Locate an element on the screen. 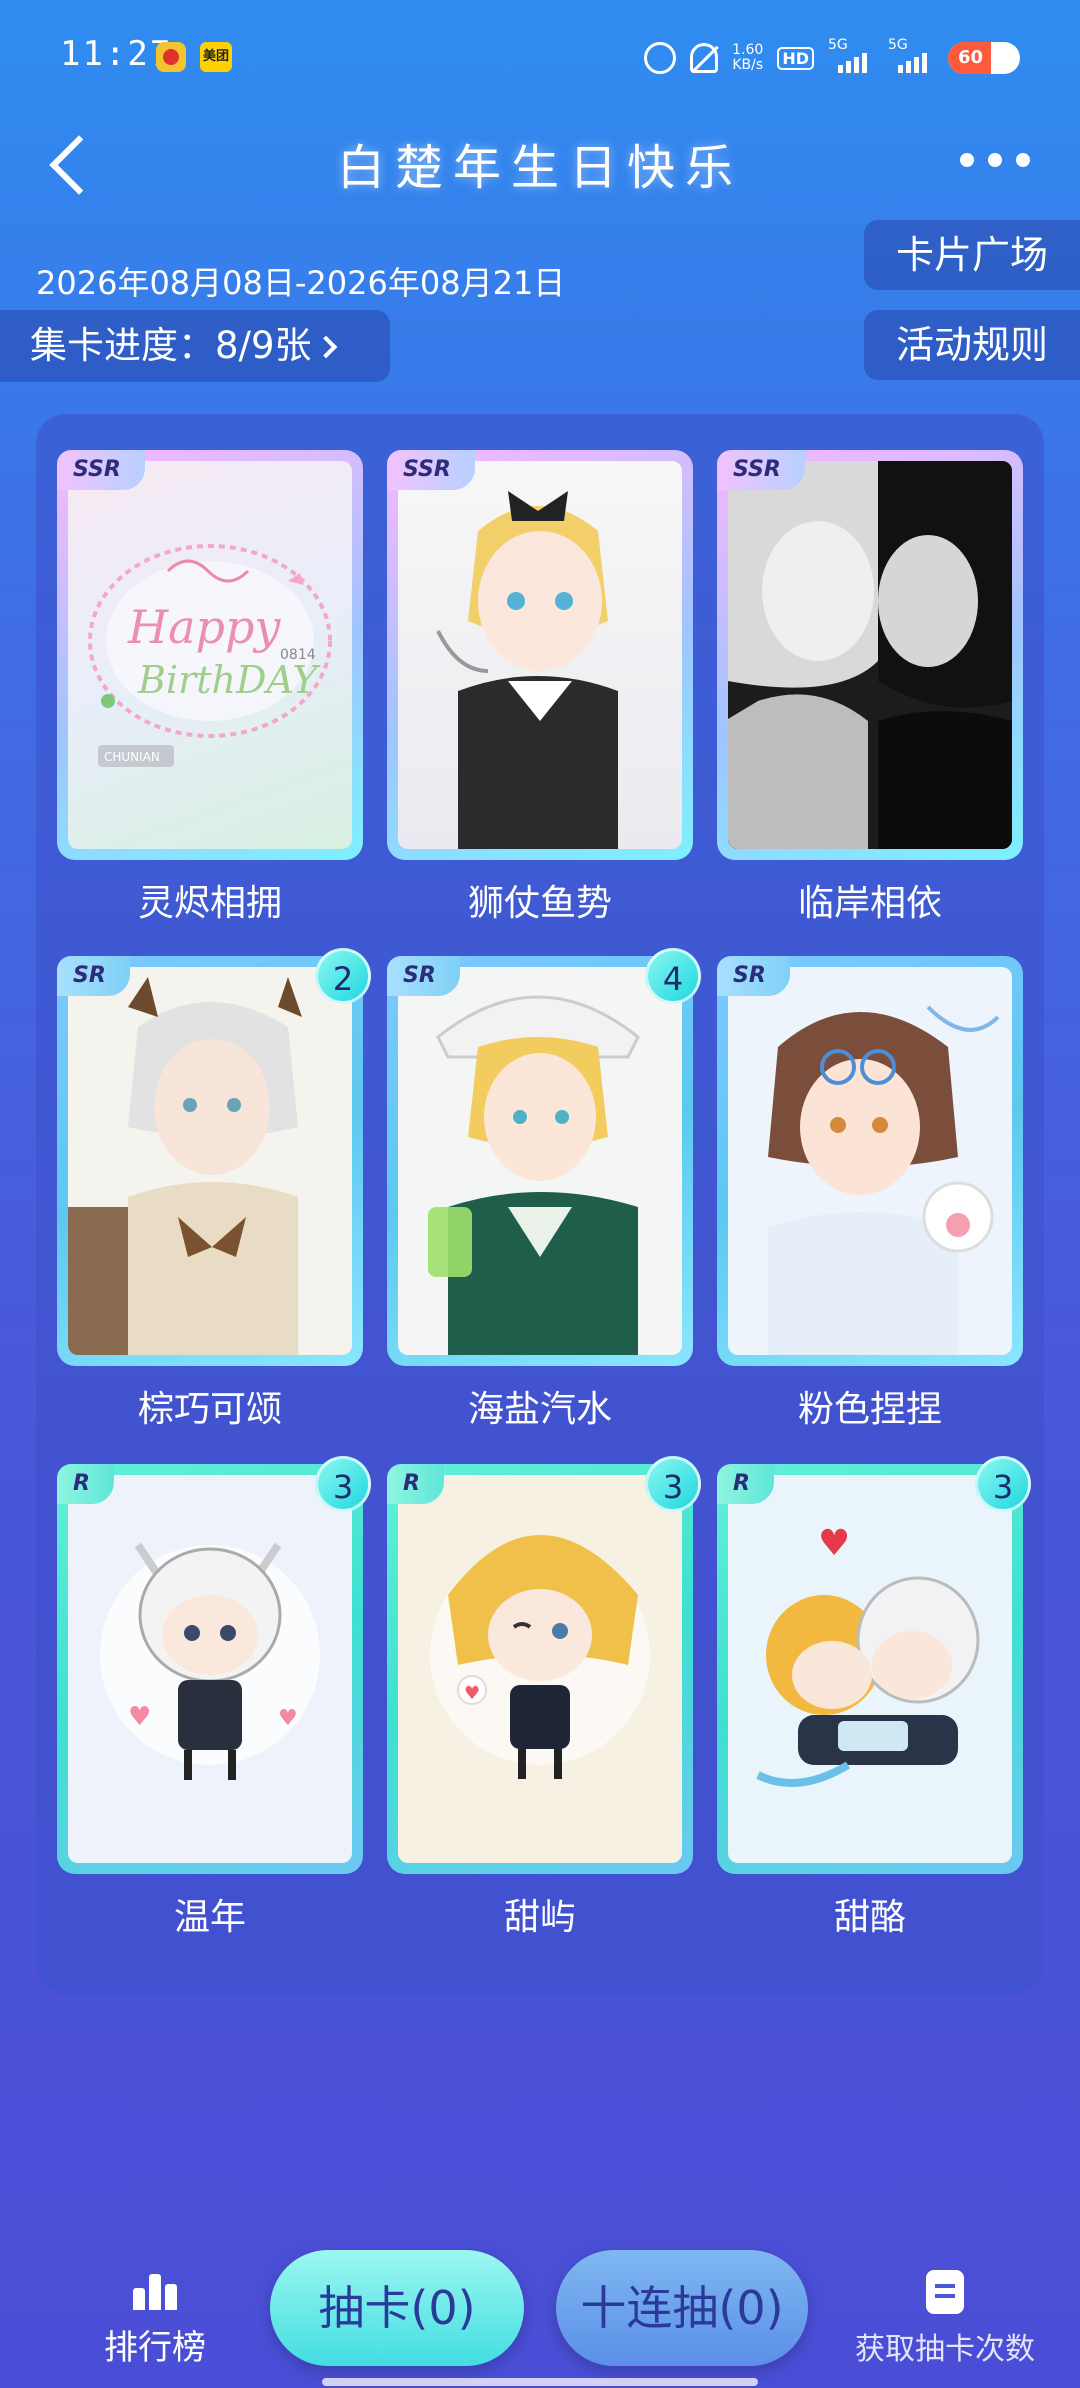 The image size is (1080, 2388). card-name: 临岸相依 is located at coordinates (869, 903).